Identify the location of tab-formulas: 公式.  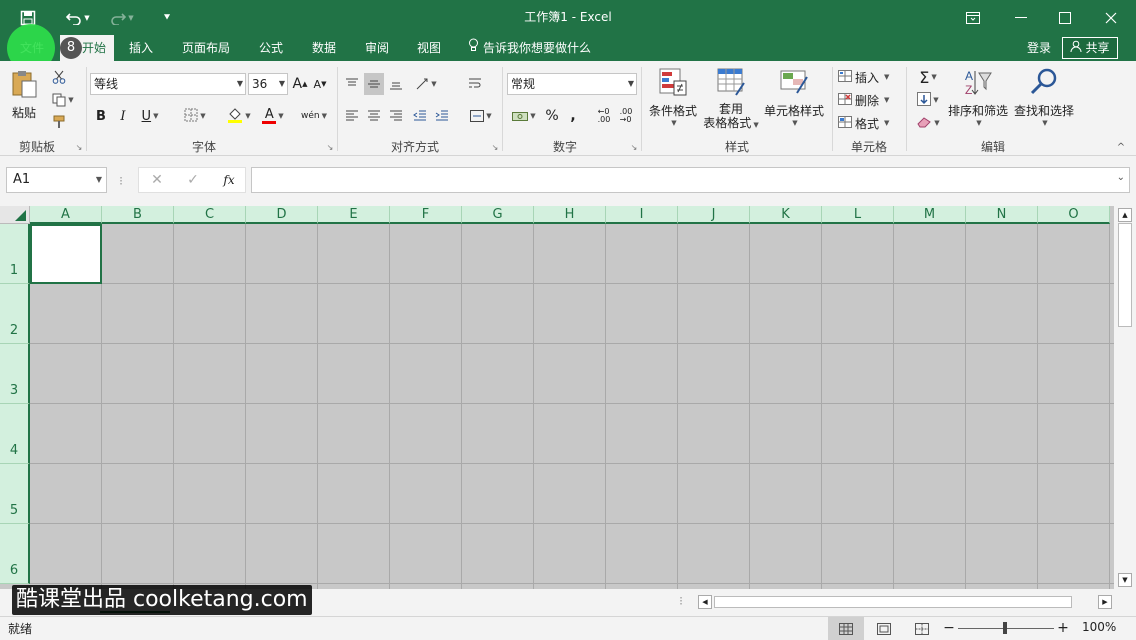
(271, 48).